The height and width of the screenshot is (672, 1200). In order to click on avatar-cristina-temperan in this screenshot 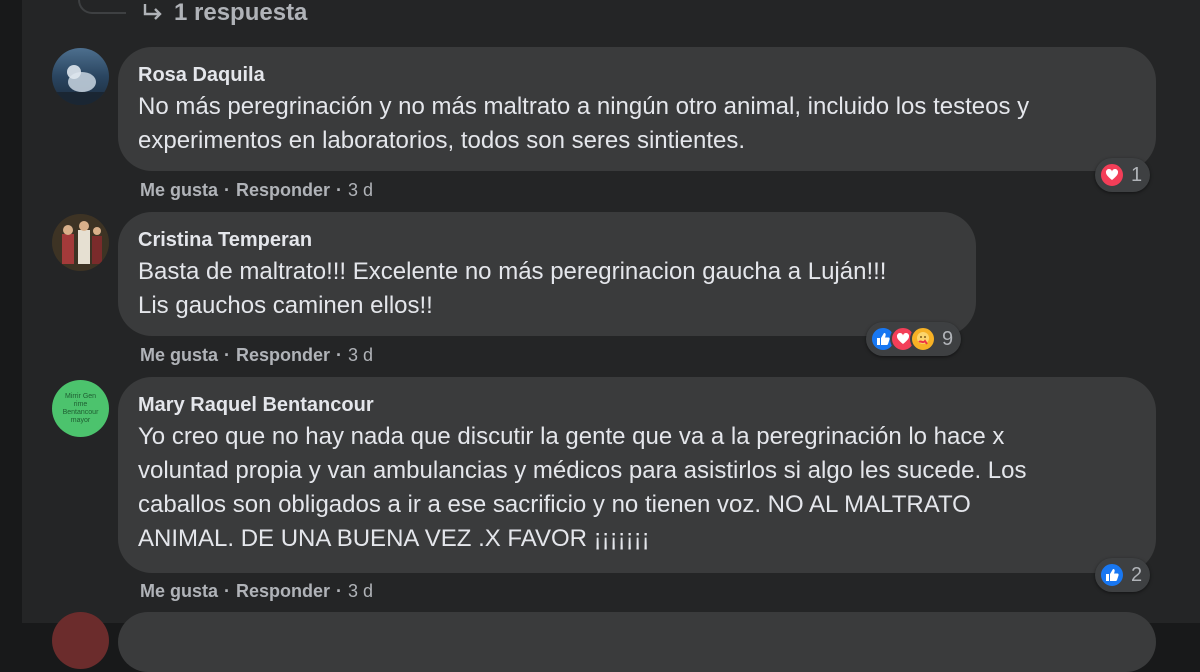, I will do `click(80, 242)`.